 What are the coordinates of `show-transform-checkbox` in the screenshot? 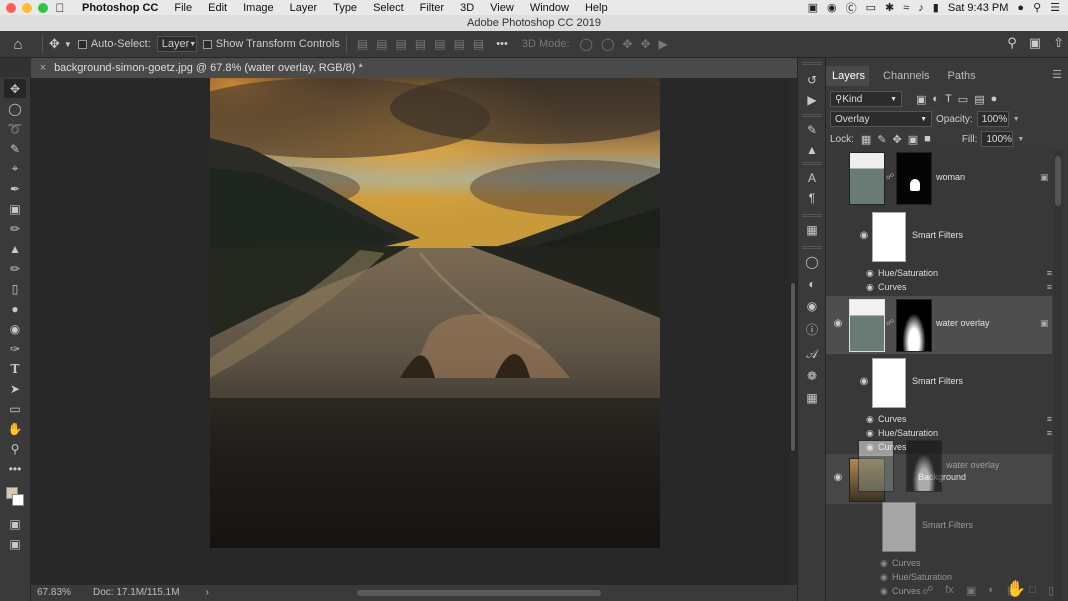 It's located at (207, 44).